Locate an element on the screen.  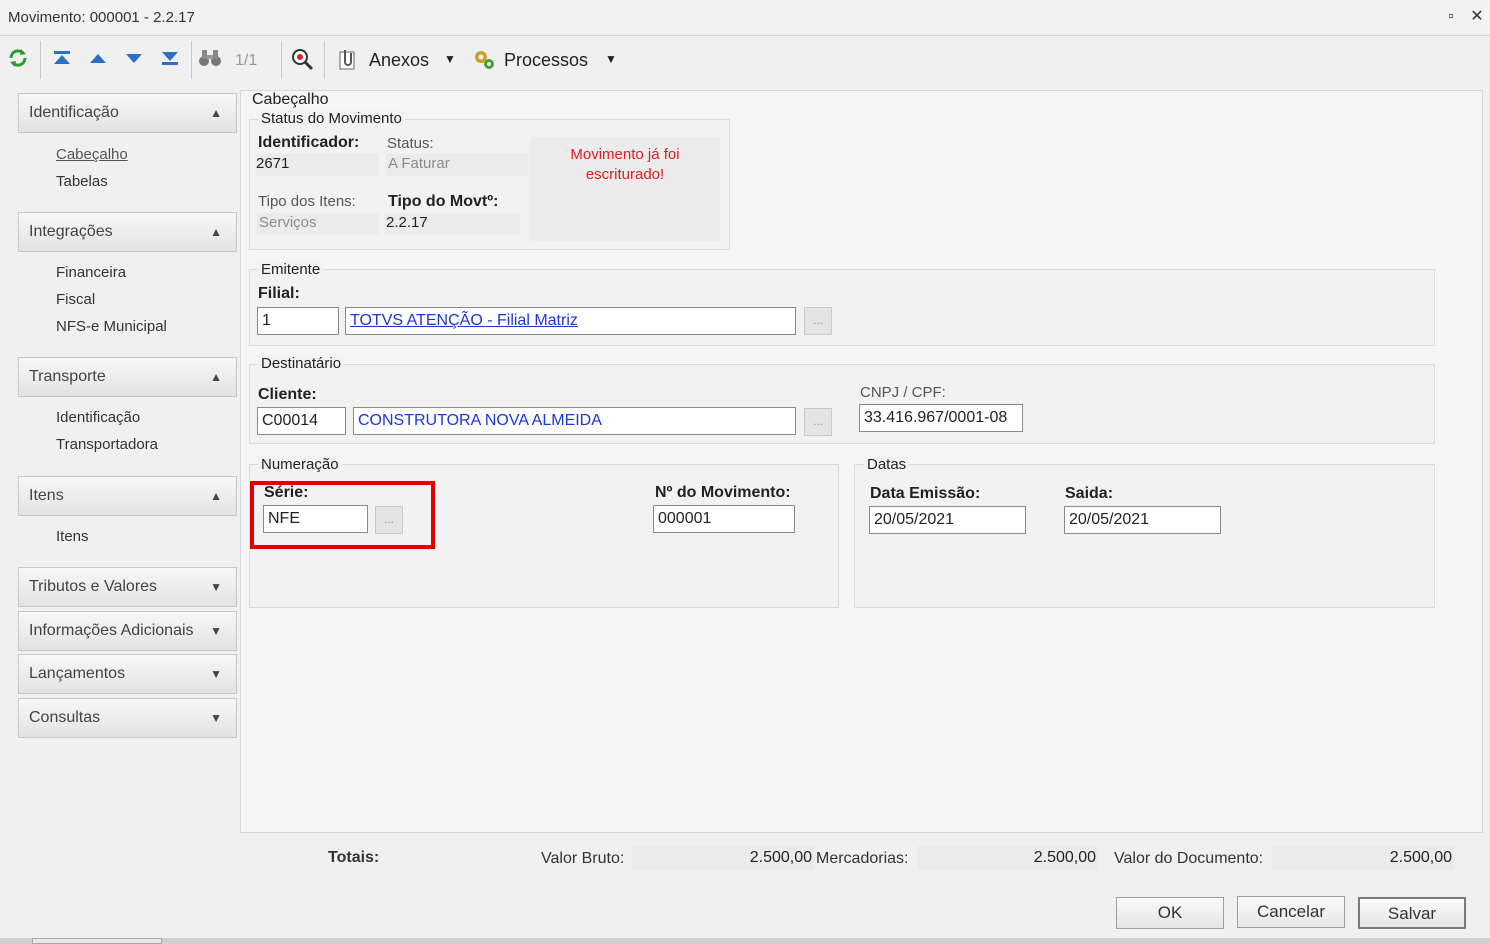
sidebar-section-integracoes: Integrações ▲ is located at coordinates (127, 232).